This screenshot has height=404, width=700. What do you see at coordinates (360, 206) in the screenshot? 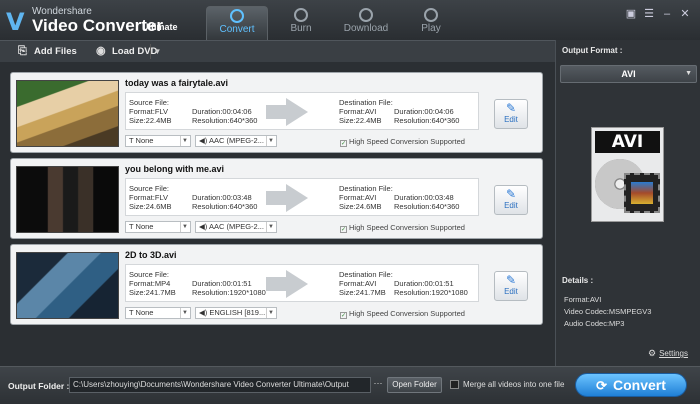
I see `dest-size: Size:24.6MB` at bounding box center [360, 206].